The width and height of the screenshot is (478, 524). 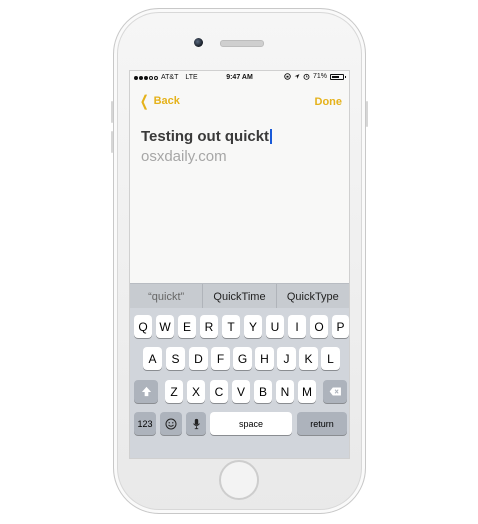 What do you see at coordinates (167, 296) in the screenshot?
I see `quicktype-suggestion: “quickt”` at bounding box center [167, 296].